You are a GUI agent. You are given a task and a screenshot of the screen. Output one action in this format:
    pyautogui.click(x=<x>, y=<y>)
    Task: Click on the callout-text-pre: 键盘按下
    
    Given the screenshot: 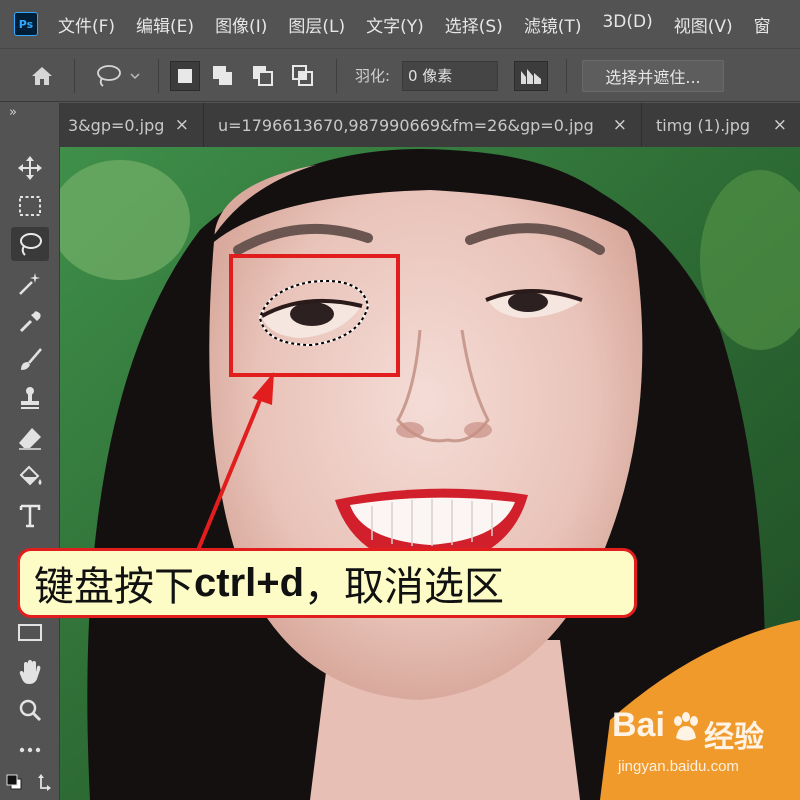 What is the action you would take?
    pyautogui.click(x=114, y=587)
    